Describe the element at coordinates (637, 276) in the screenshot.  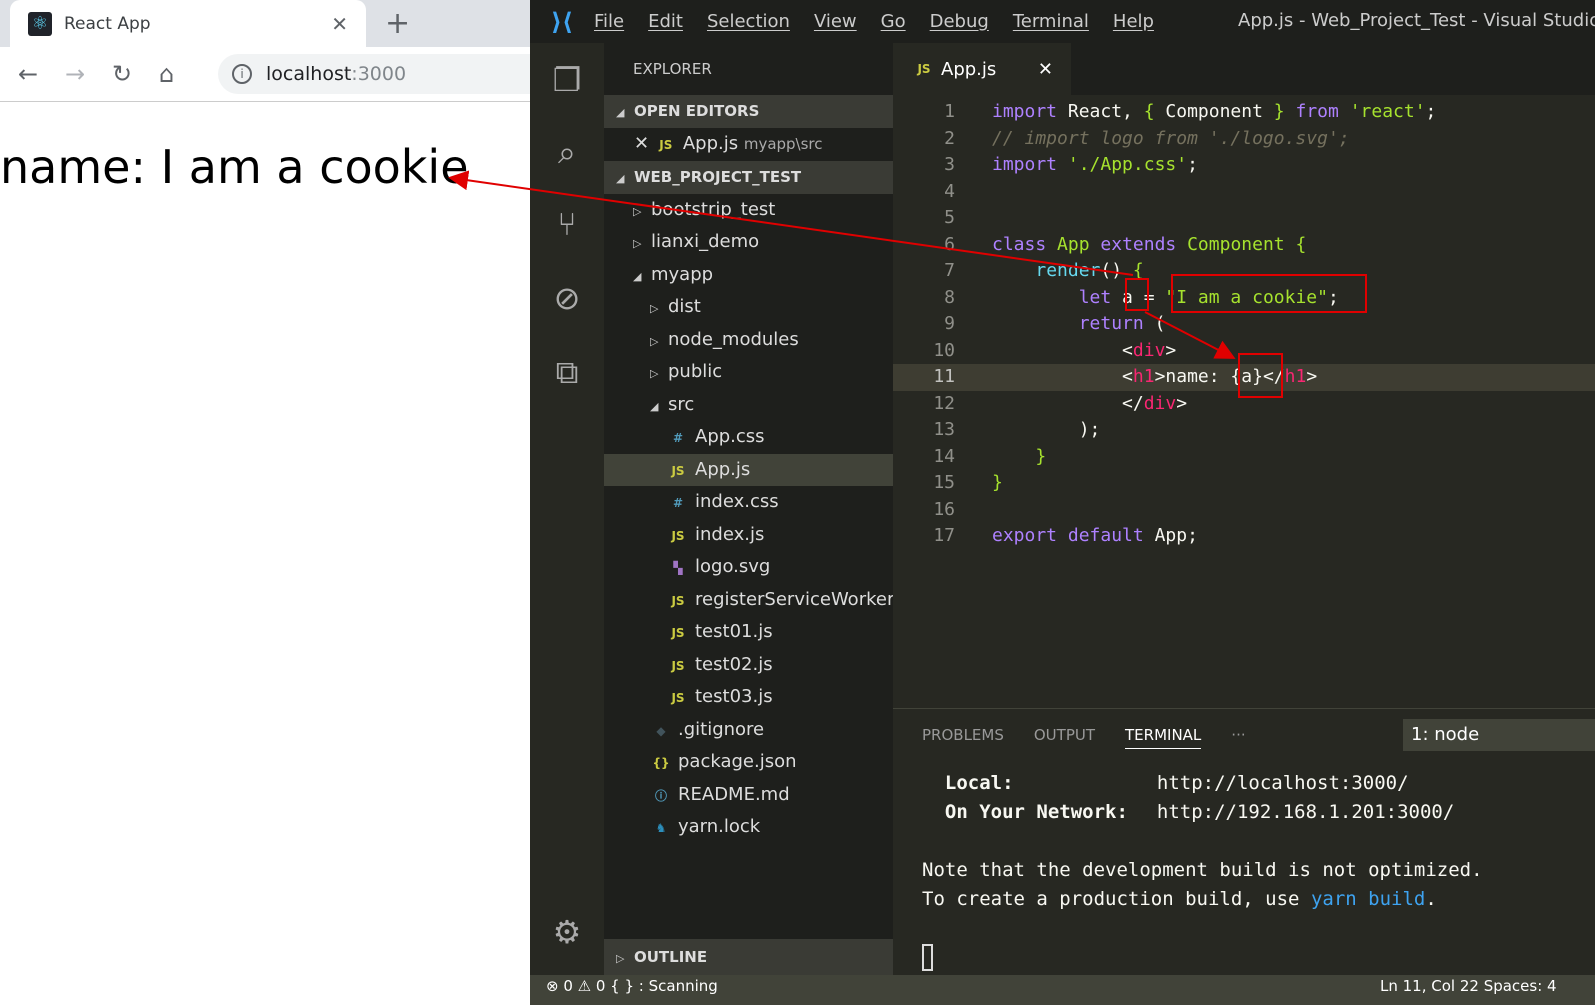
I see `chevron-down-icon: ◢` at that location.